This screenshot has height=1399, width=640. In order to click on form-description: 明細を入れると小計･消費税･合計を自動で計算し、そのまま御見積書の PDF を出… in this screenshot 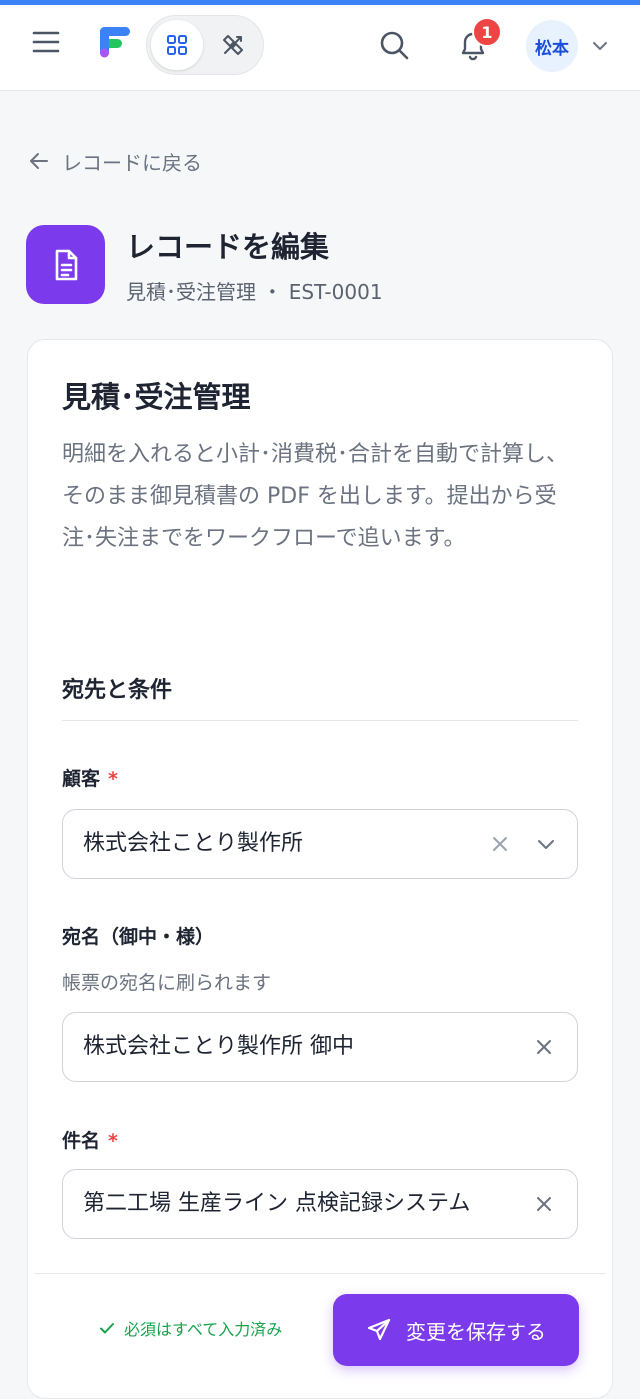, I will do `click(315, 496)`.